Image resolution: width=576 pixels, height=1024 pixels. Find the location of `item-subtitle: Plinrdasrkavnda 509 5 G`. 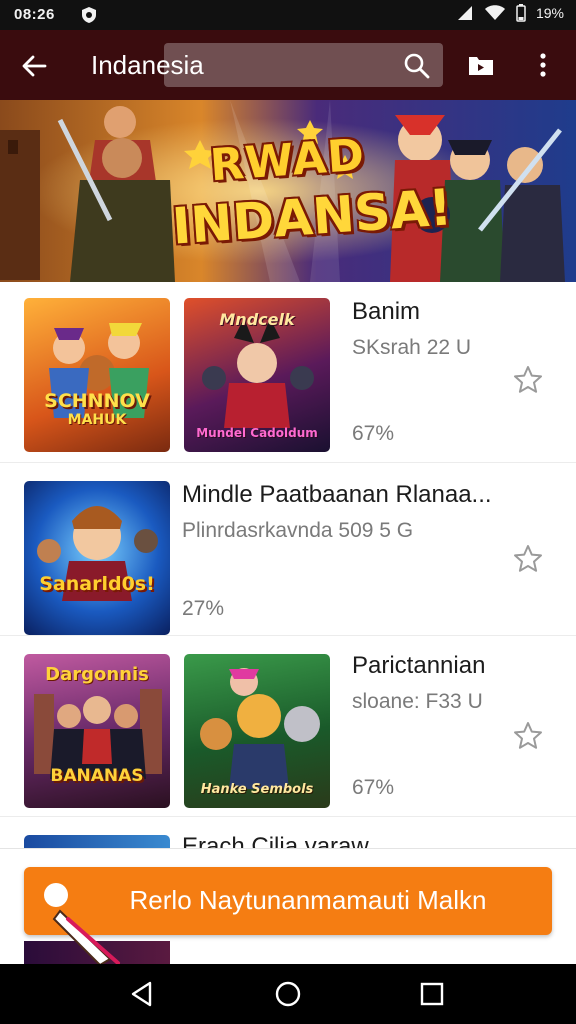

item-subtitle: Plinrdasrkavnda 509 5 G is located at coordinates (298, 530).